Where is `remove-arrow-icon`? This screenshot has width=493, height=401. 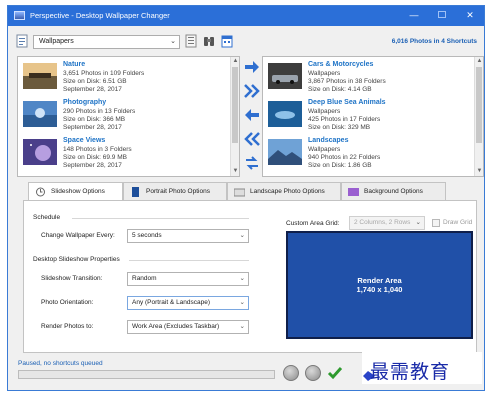
remove-arrow-icon is located at coordinates (252, 115).